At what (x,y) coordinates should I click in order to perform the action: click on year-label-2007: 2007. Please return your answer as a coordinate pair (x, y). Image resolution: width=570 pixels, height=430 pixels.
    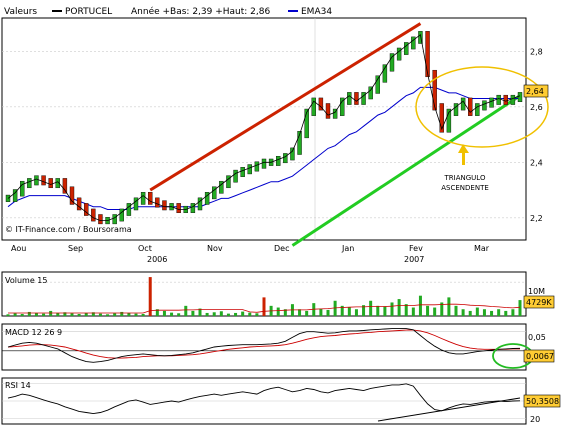
    Looking at the image, I should click on (414, 259).